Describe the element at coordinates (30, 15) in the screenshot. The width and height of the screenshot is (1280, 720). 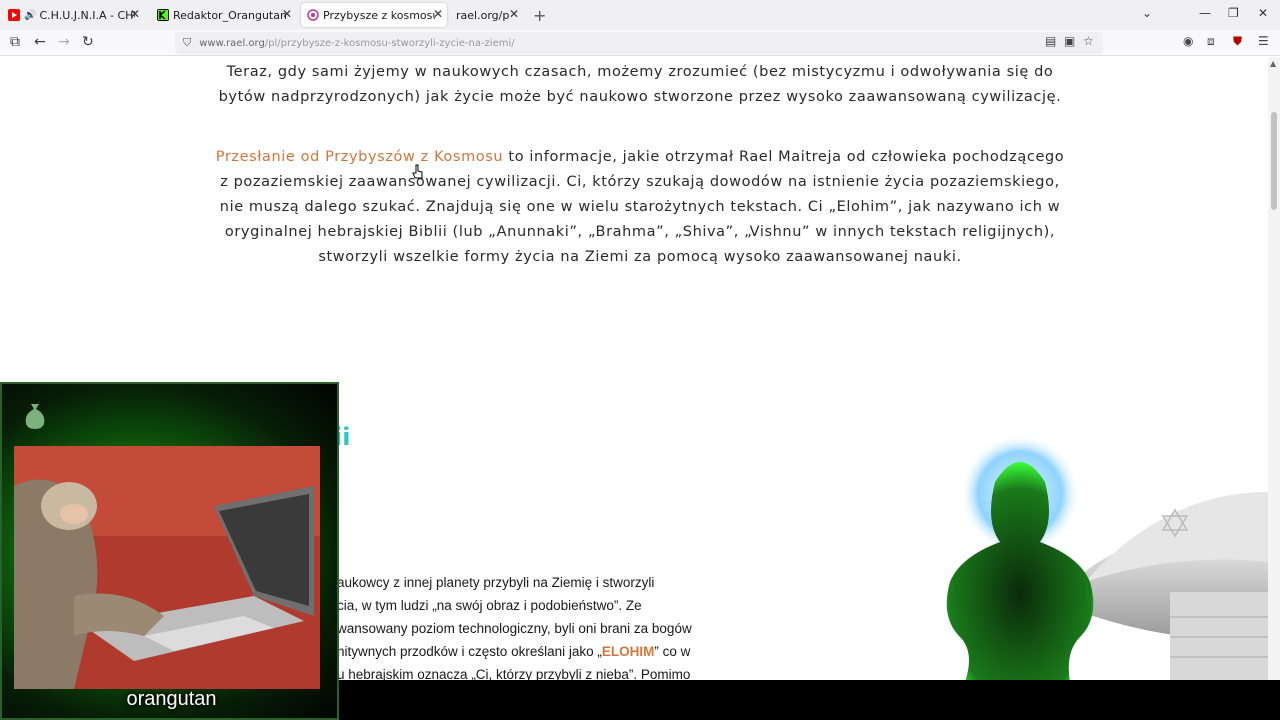
I see `speaker-icon: 🔊` at that location.